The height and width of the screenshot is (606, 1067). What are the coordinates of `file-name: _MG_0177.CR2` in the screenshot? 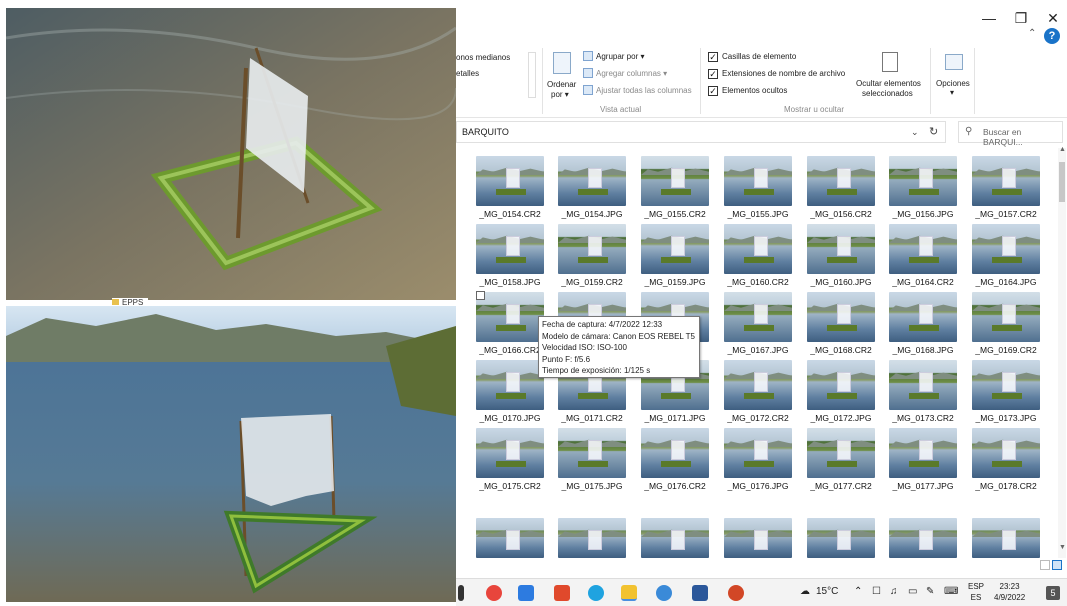 It's located at (841, 486).